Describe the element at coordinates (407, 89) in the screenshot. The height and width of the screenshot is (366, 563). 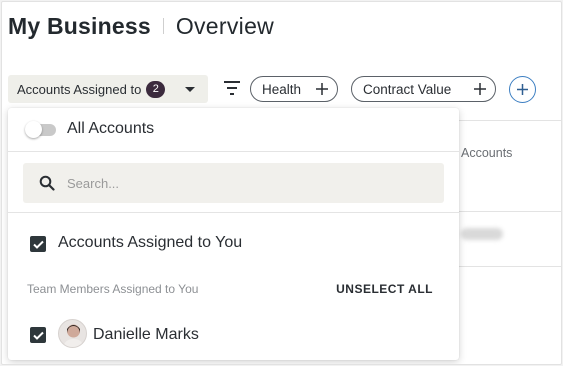
I see `contract-value-pill-label: Contract Value` at that location.